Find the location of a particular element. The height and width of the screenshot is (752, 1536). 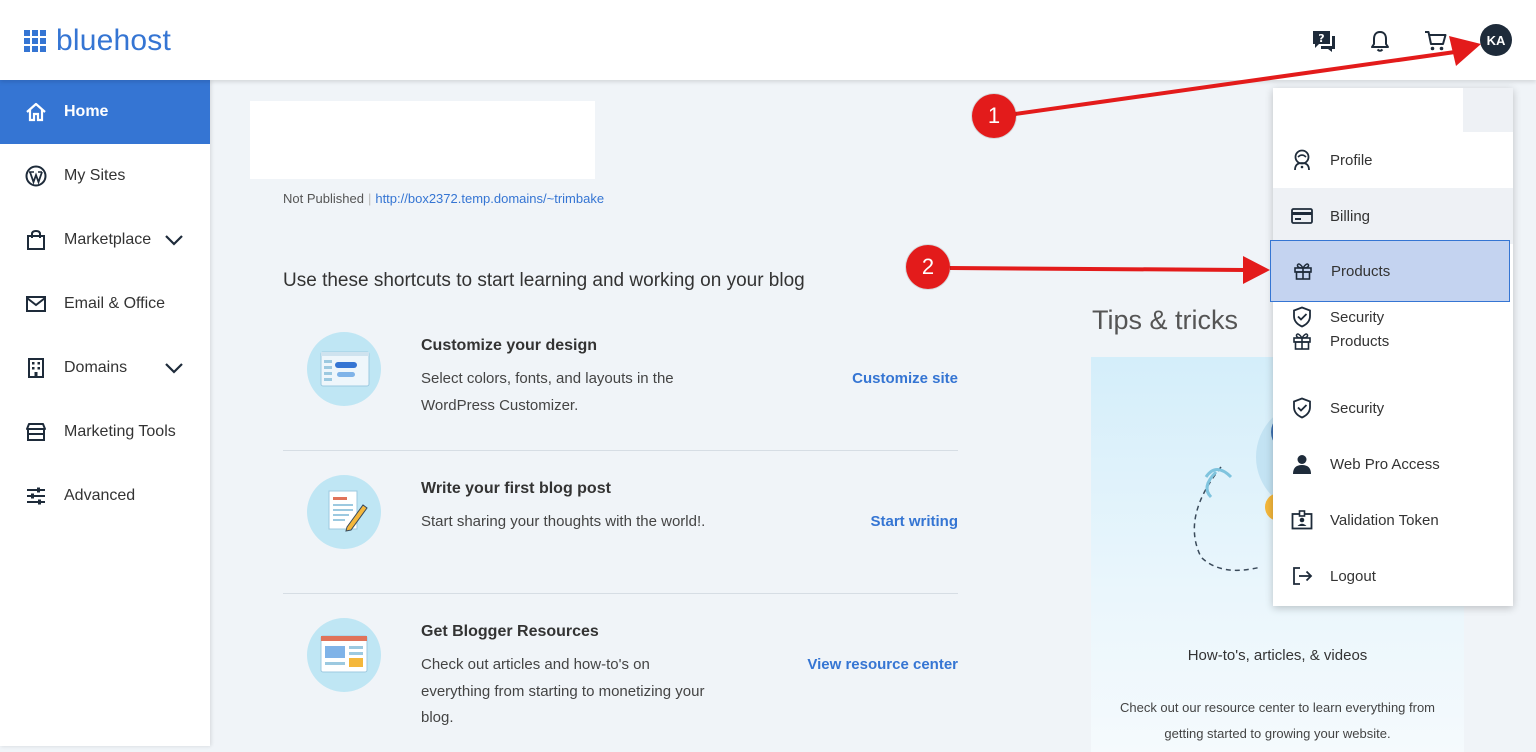

blogger-resources-illustration-icon is located at coordinates (344, 655).